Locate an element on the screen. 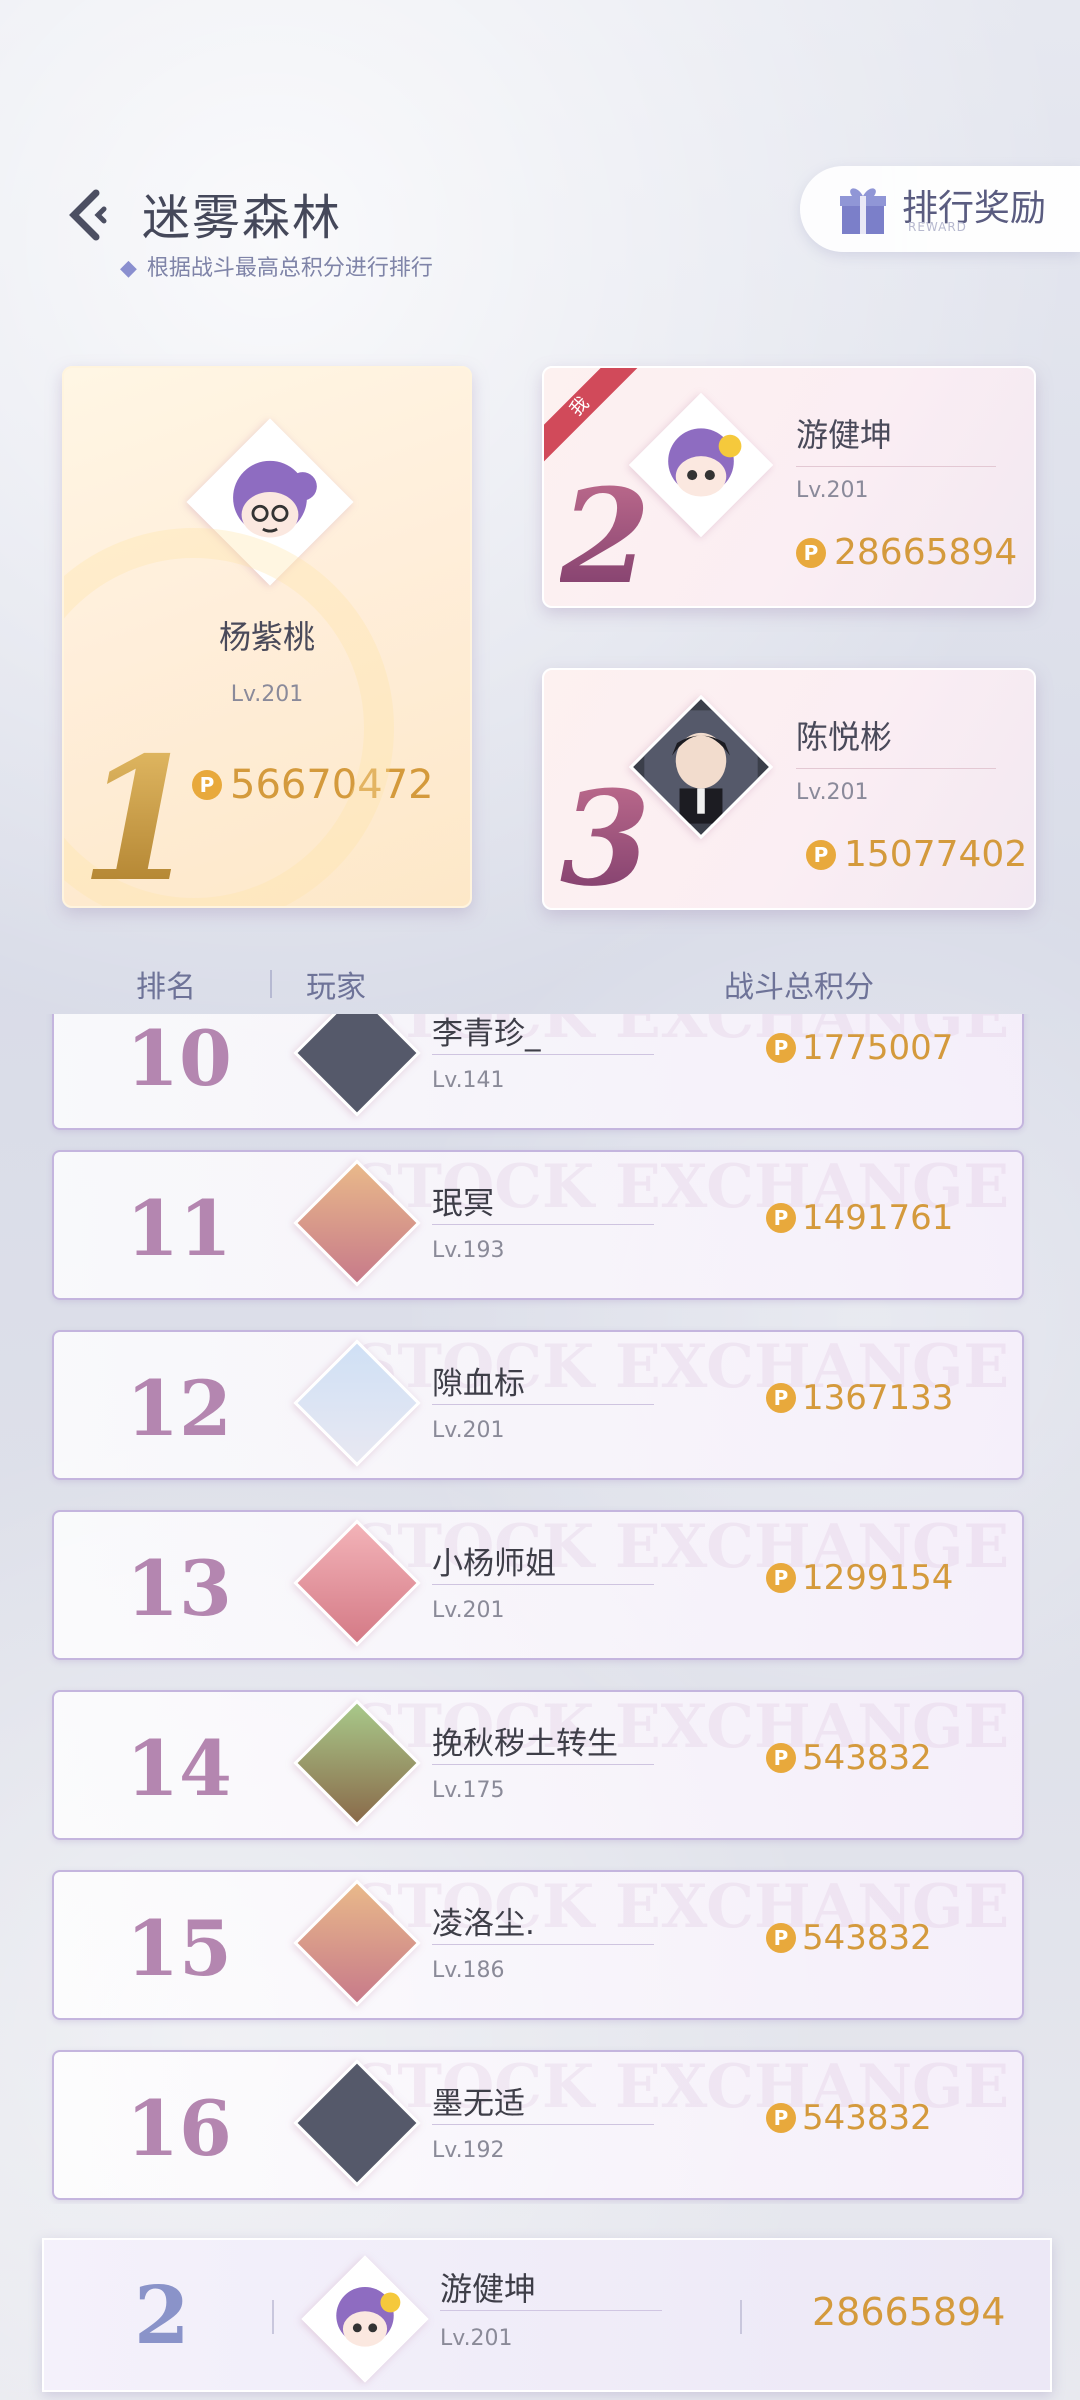 This screenshot has width=1080, height=2400. my-rank-number: 2 is located at coordinates (162, 2315).